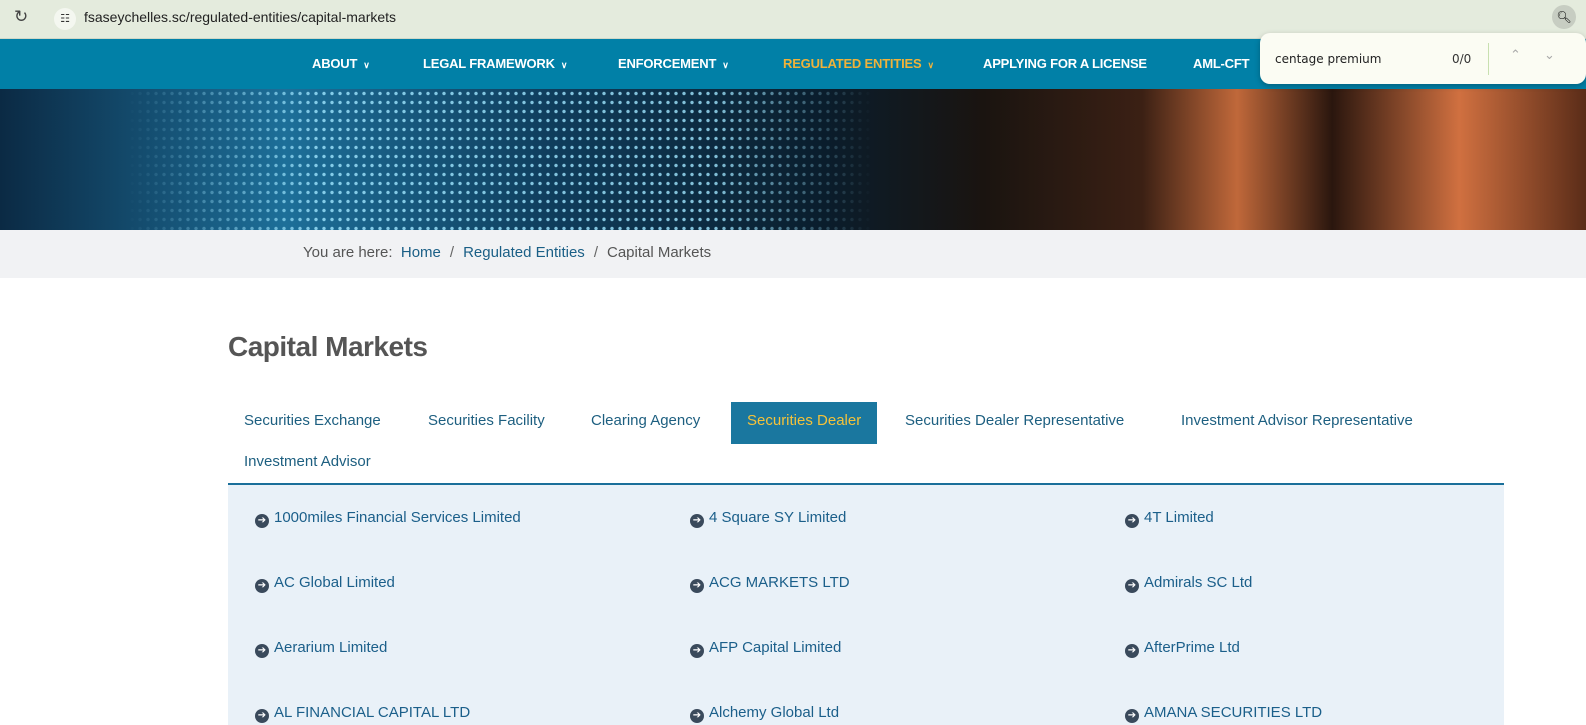 The height and width of the screenshot is (725, 1586). Describe the element at coordinates (335, 63) in the screenshot. I see `nav-label: ABOUT` at that location.